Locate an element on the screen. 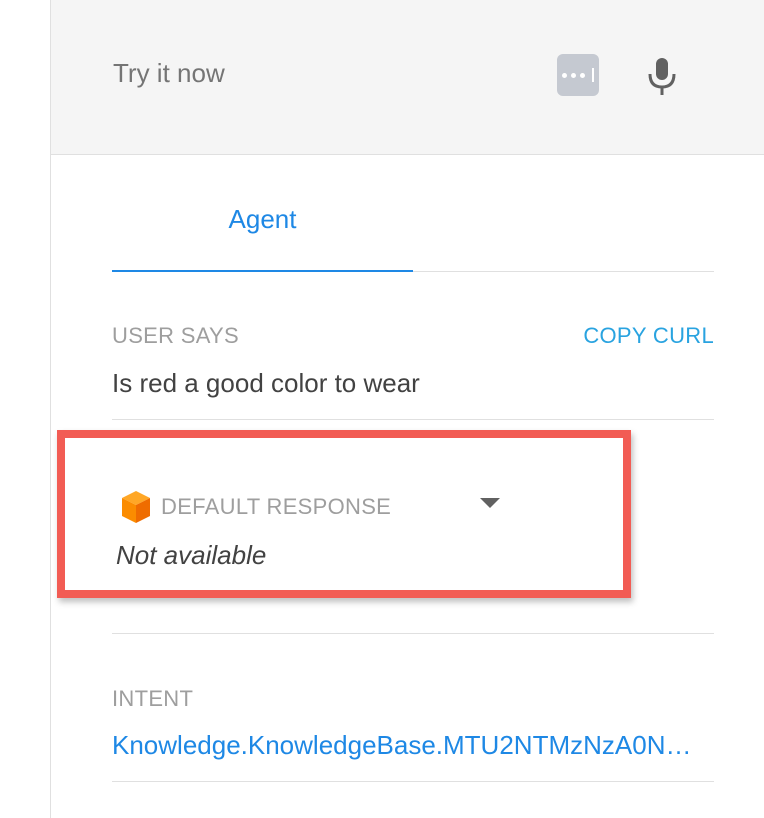 The height and width of the screenshot is (818, 764). user-says-label: USER SAYS is located at coordinates (175, 335).